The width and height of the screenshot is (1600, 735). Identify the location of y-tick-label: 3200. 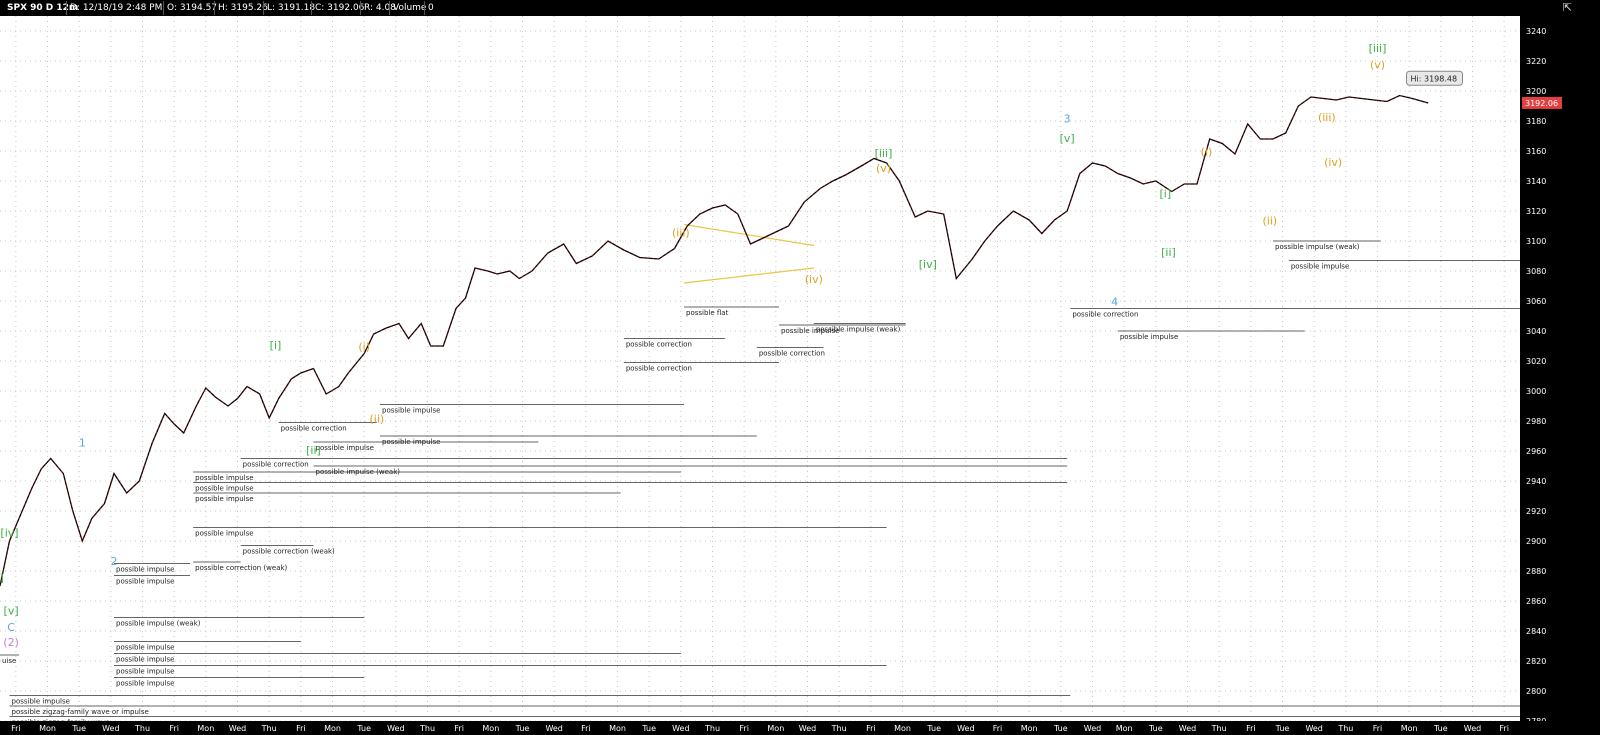
(1536, 91).